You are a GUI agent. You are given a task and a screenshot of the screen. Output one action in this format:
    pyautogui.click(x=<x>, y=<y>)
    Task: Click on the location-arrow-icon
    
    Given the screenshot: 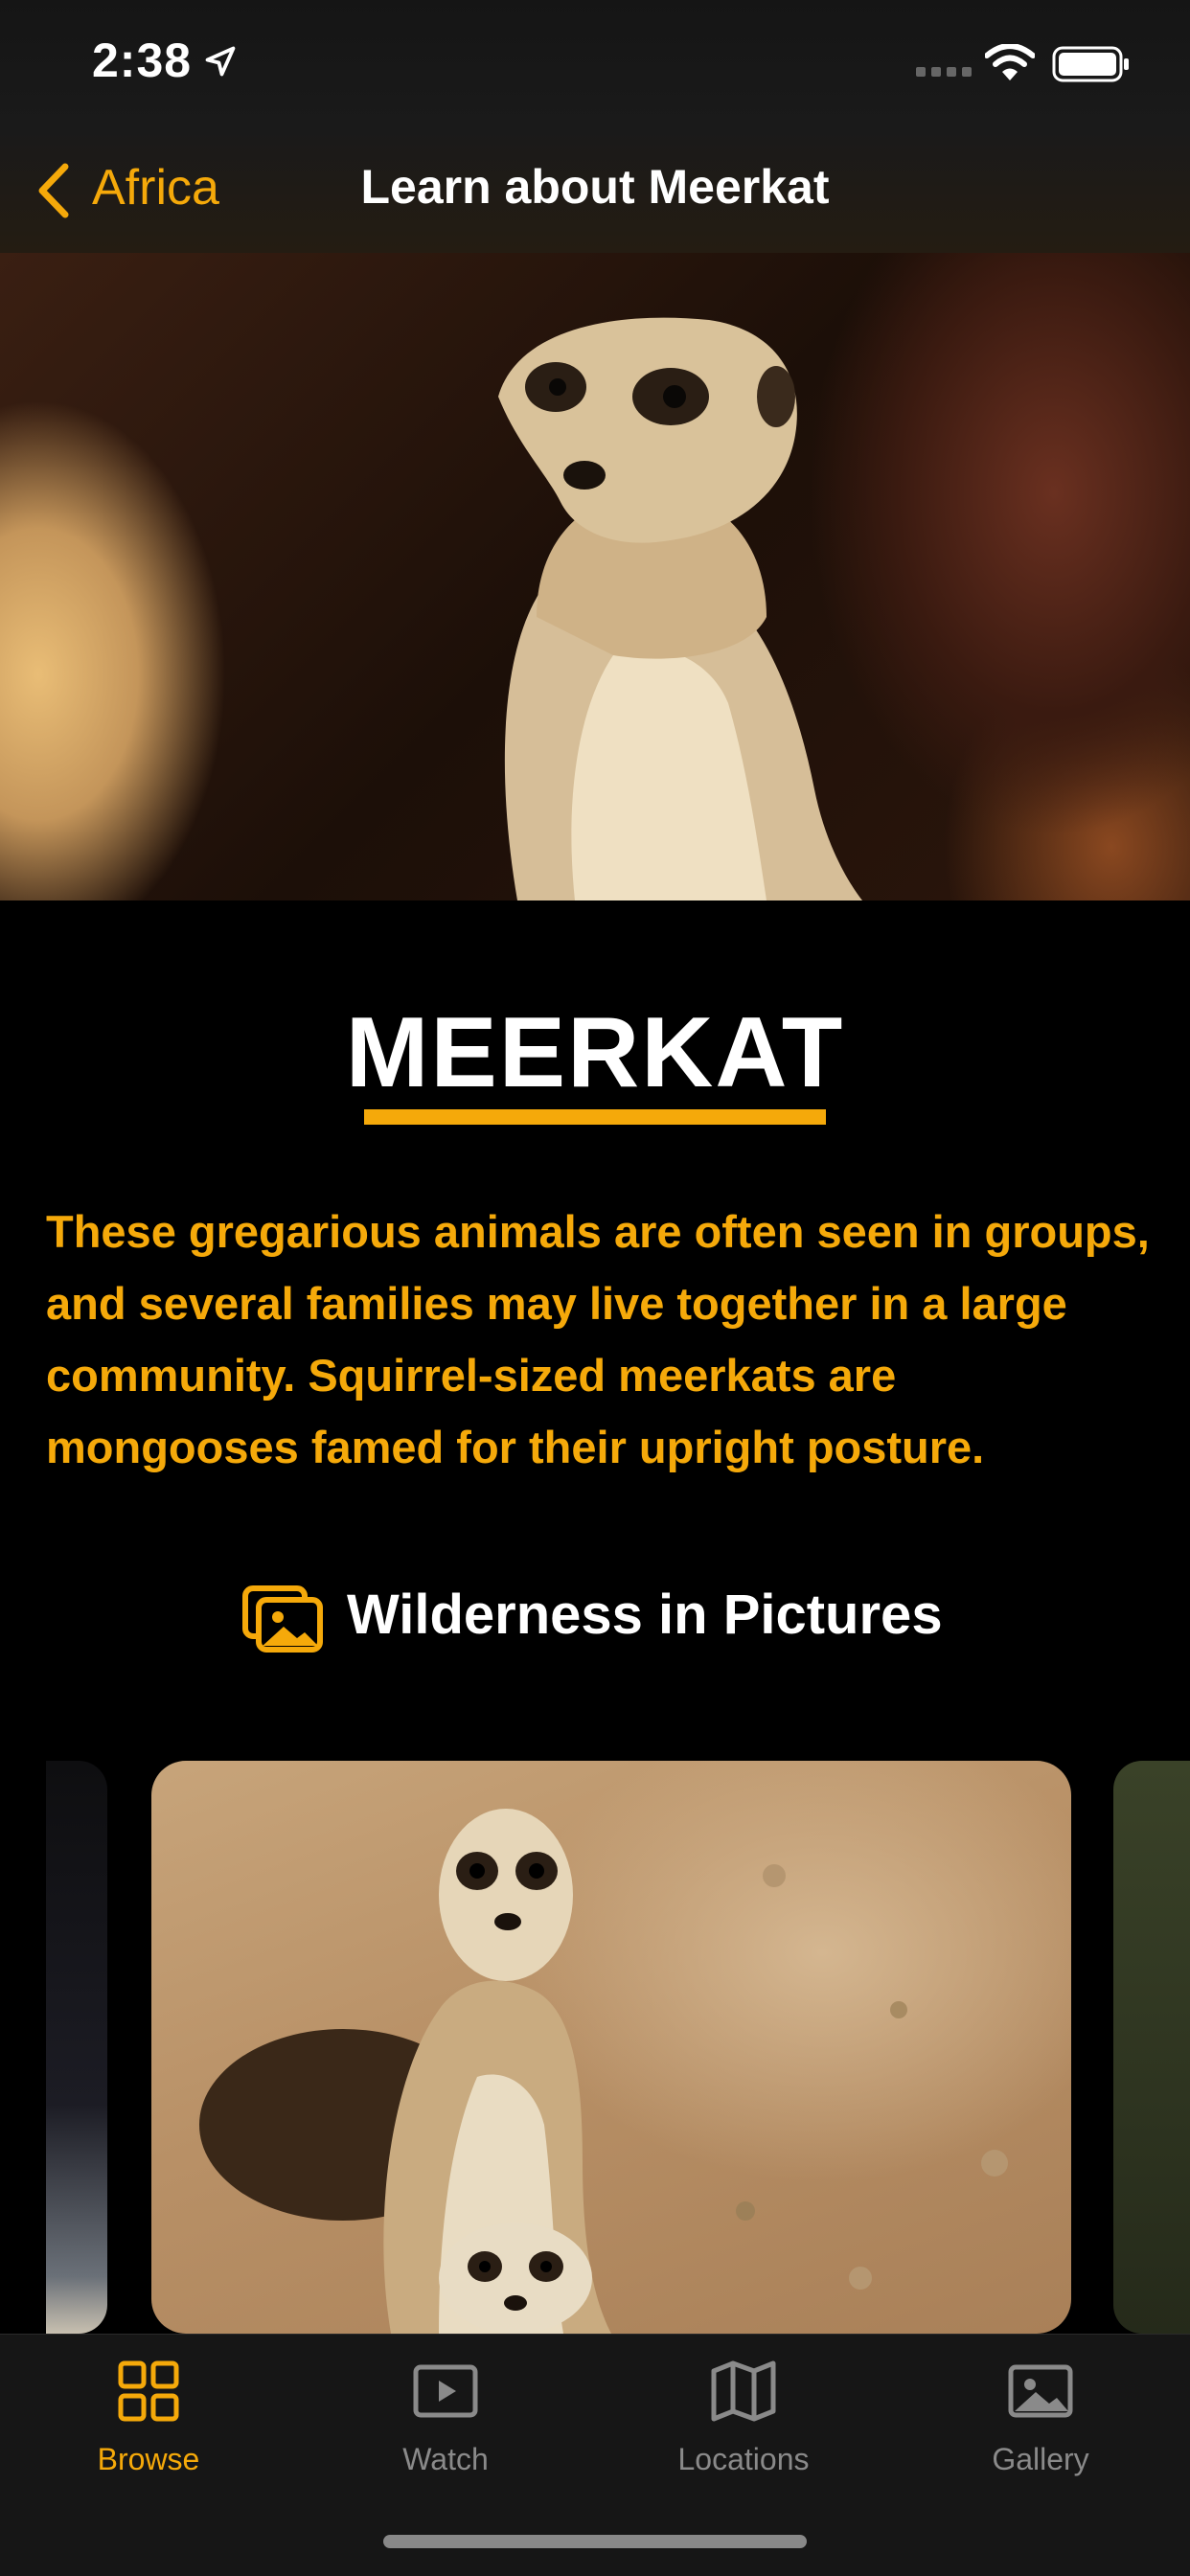 What is the action you would take?
    pyautogui.click(x=221, y=62)
    